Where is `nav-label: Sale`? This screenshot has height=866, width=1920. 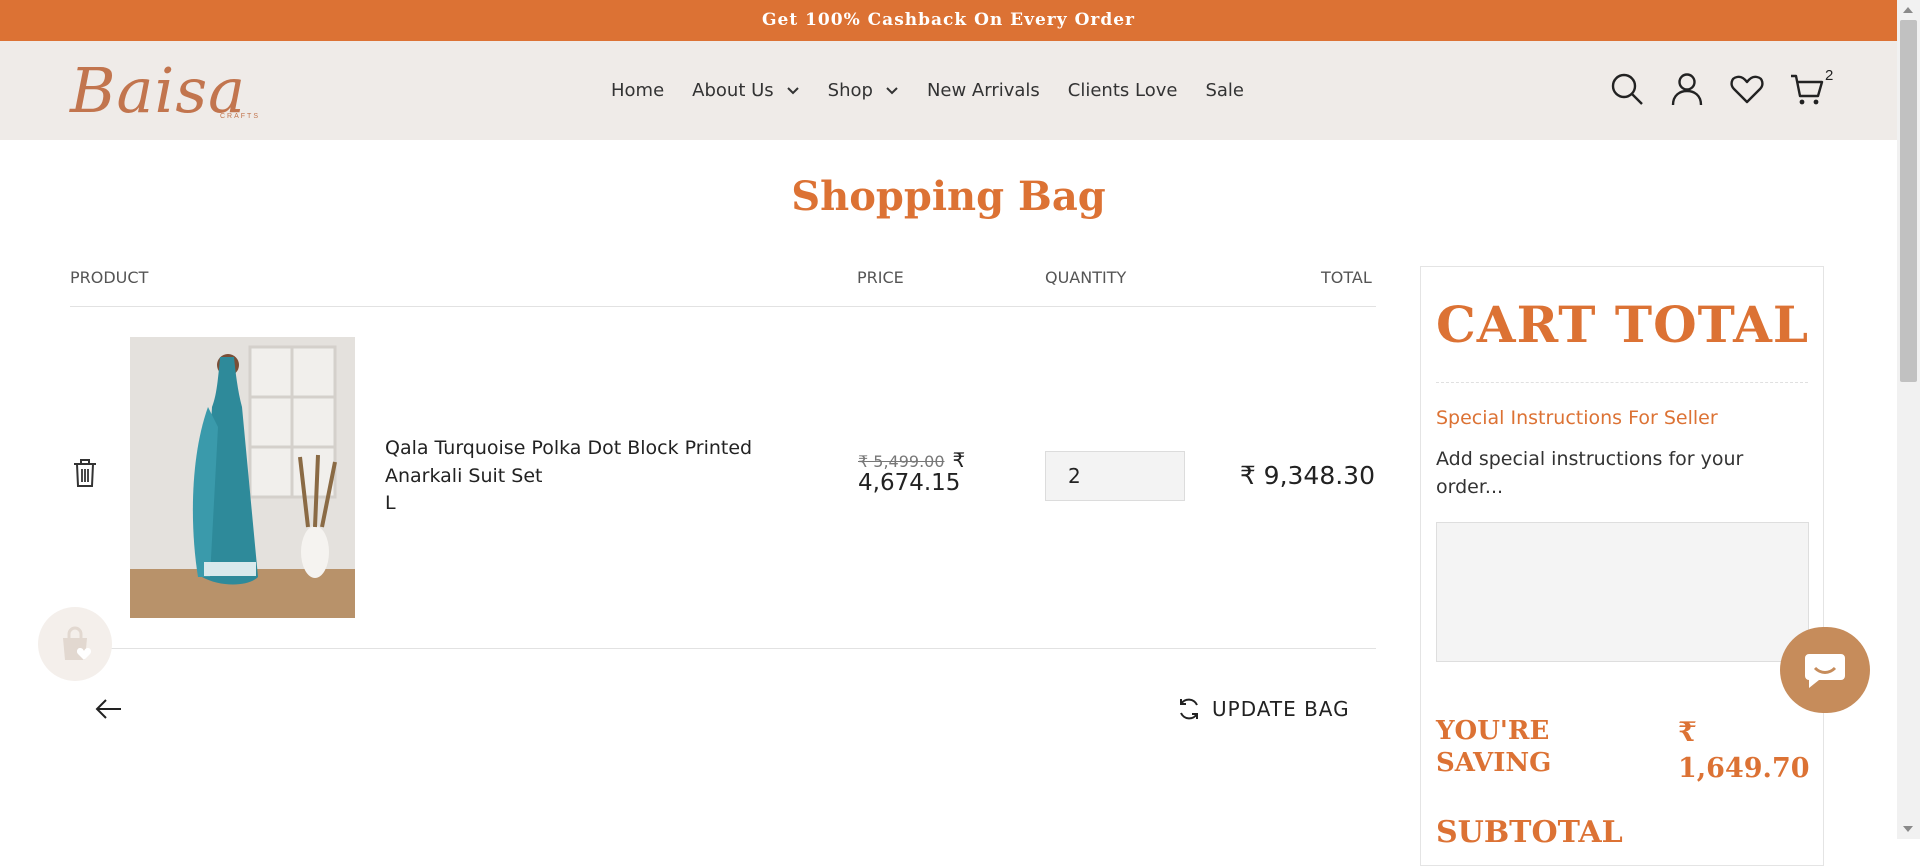 nav-label: Sale is located at coordinates (1224, 90).